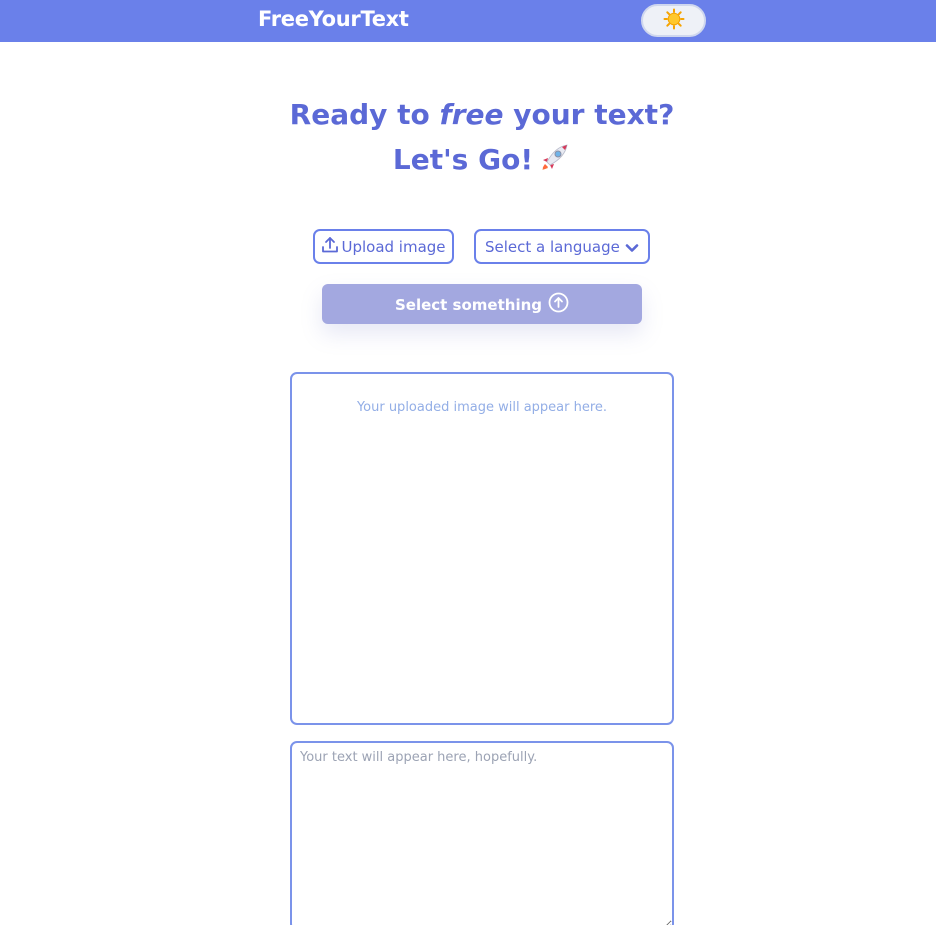  I want to click on brand-logo: FreeYourText, so click(333, 19).